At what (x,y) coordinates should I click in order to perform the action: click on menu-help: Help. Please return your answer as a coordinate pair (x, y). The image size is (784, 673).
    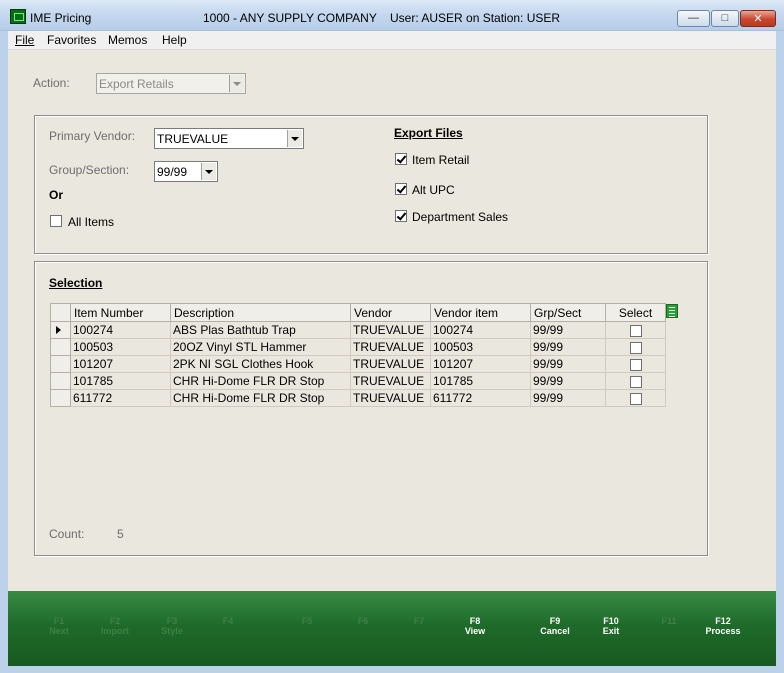
    Looking at the image, I should click on (174, 40).